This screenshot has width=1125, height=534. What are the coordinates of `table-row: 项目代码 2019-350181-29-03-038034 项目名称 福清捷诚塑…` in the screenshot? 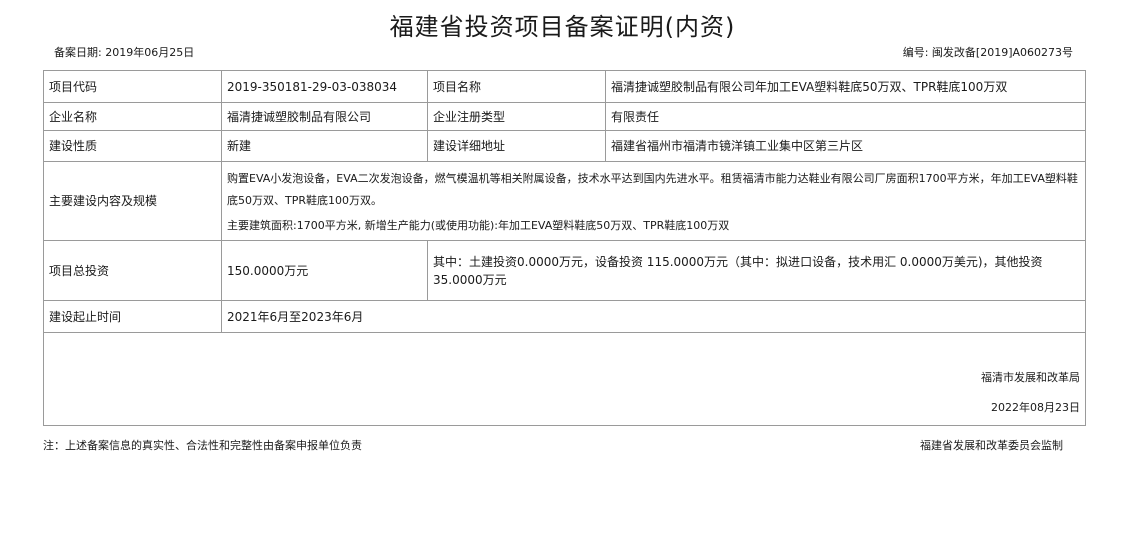 It's located at (564, 86).